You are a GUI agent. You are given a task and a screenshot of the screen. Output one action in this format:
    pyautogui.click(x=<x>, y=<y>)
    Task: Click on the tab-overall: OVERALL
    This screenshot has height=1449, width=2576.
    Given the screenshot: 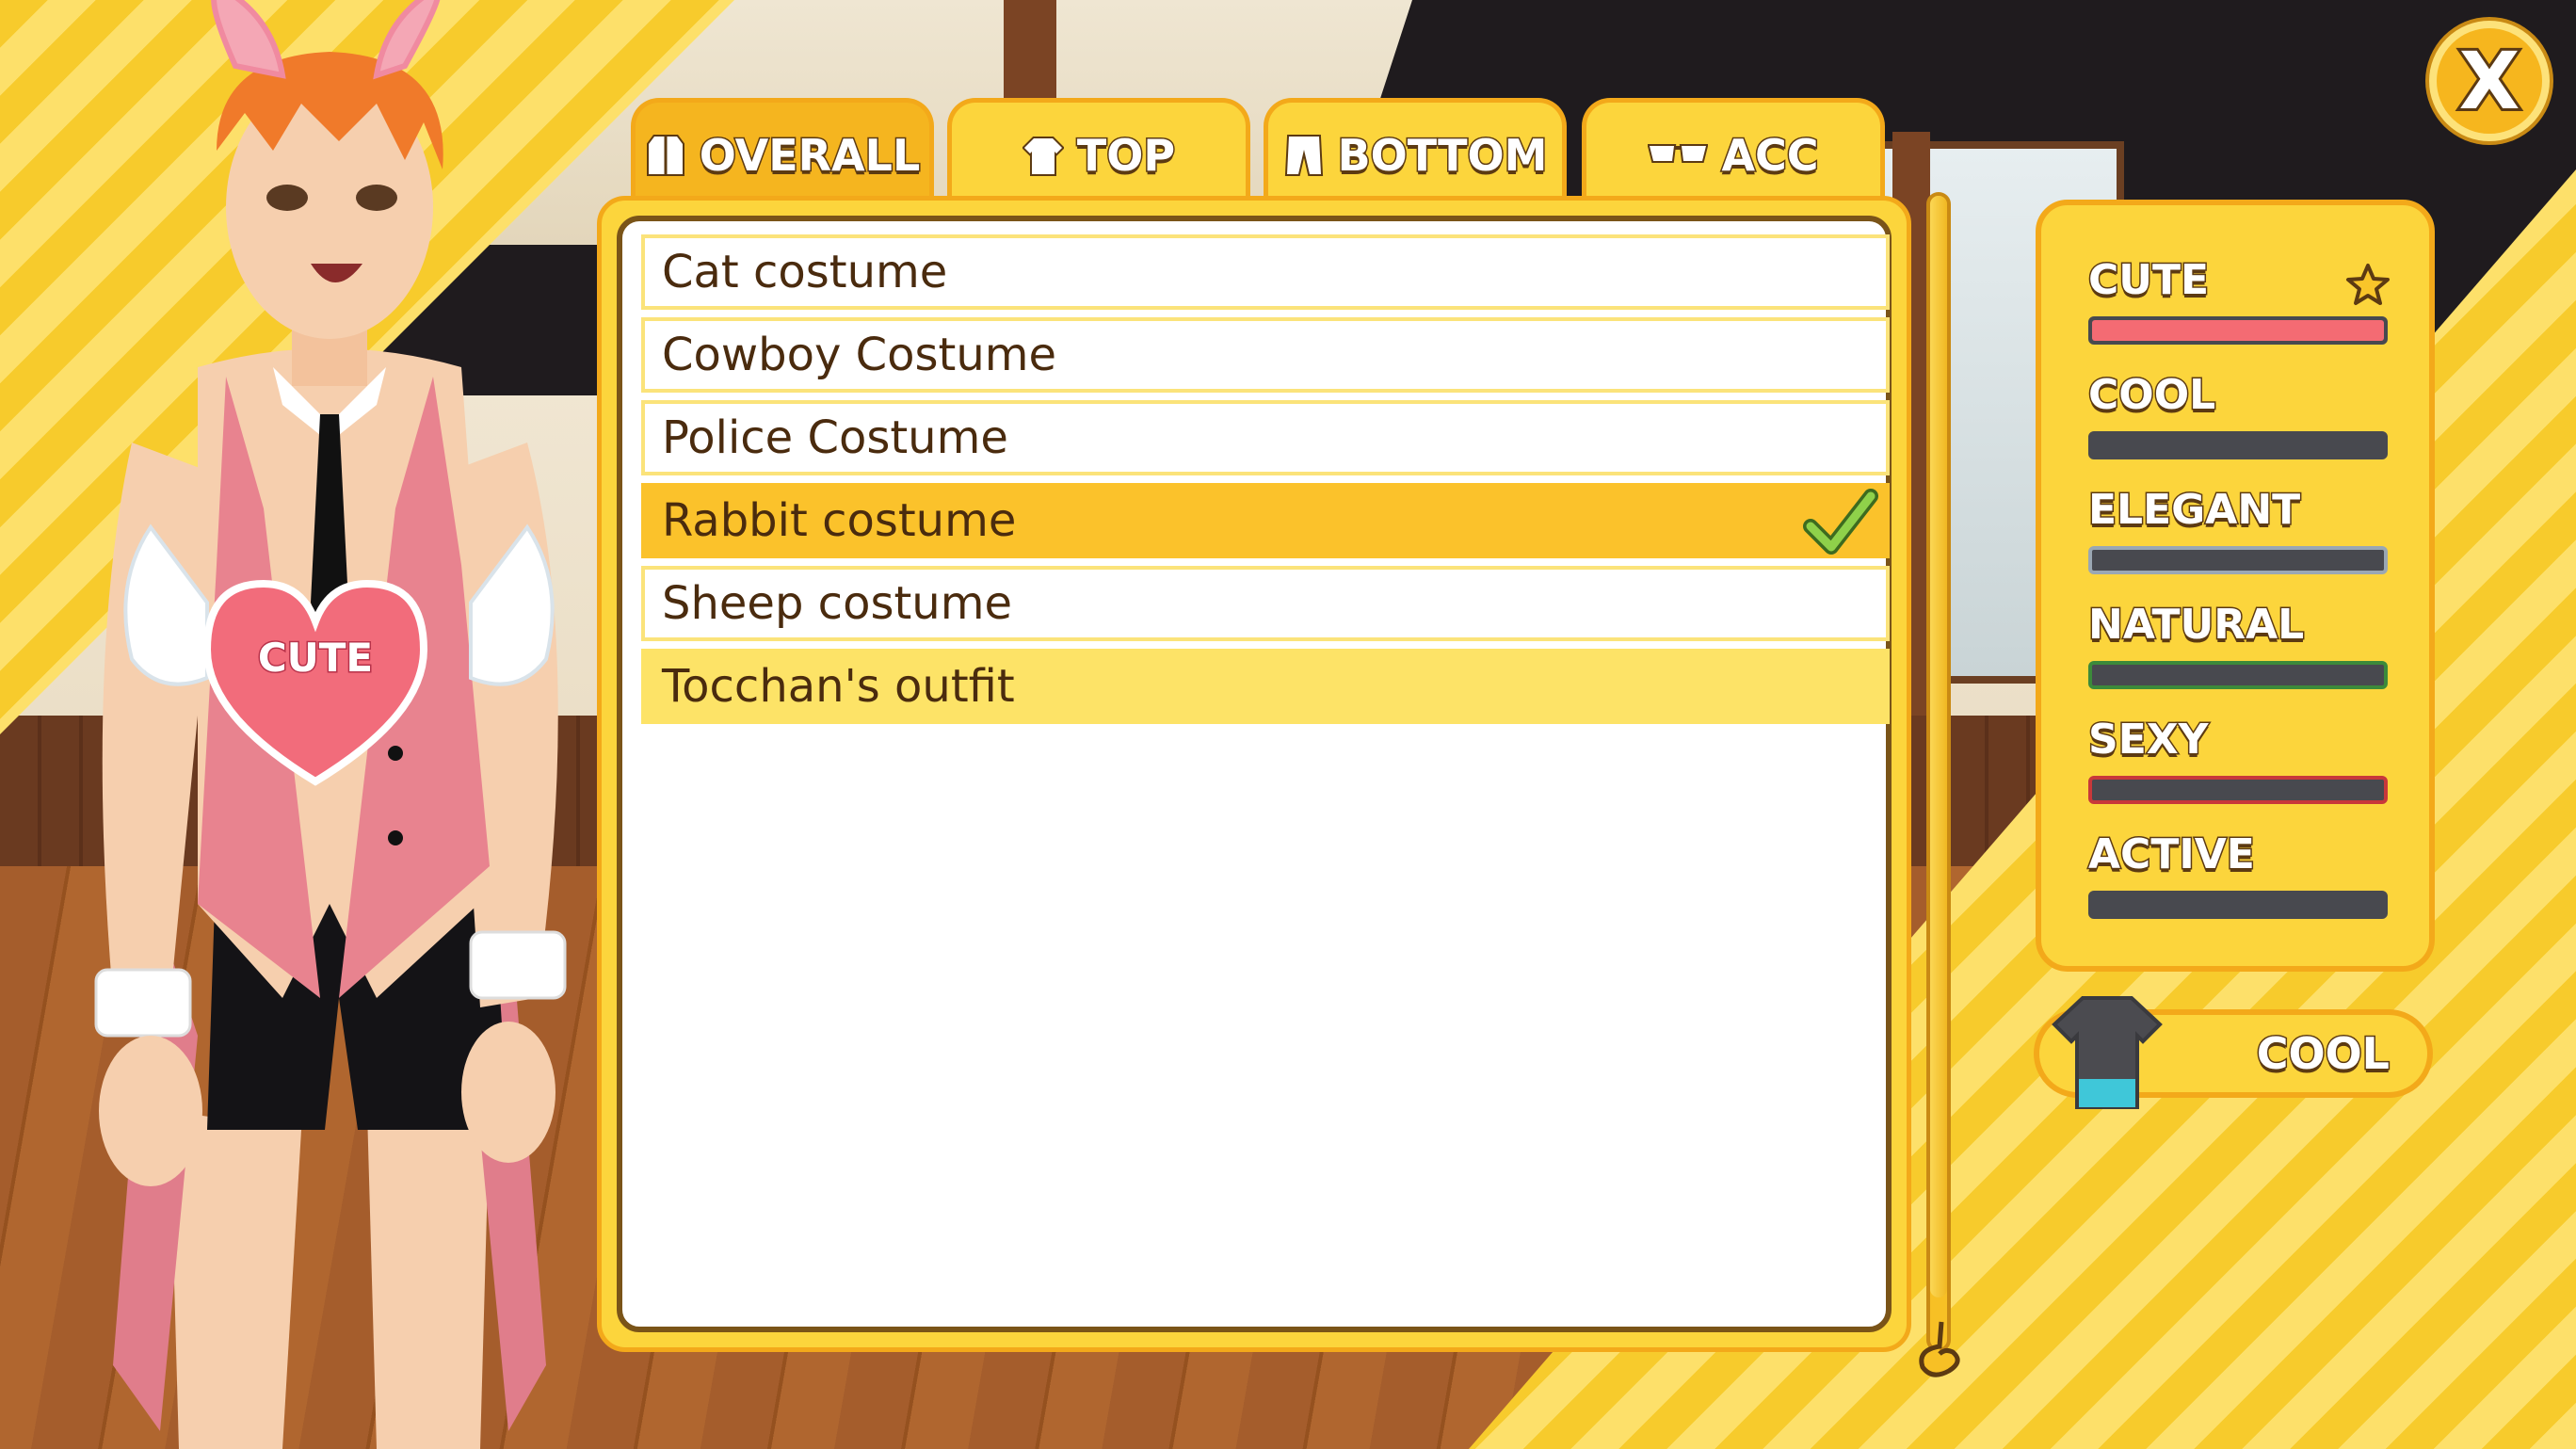 What is the action you would take?
    pyautogui.click(x=782, y=152)
    